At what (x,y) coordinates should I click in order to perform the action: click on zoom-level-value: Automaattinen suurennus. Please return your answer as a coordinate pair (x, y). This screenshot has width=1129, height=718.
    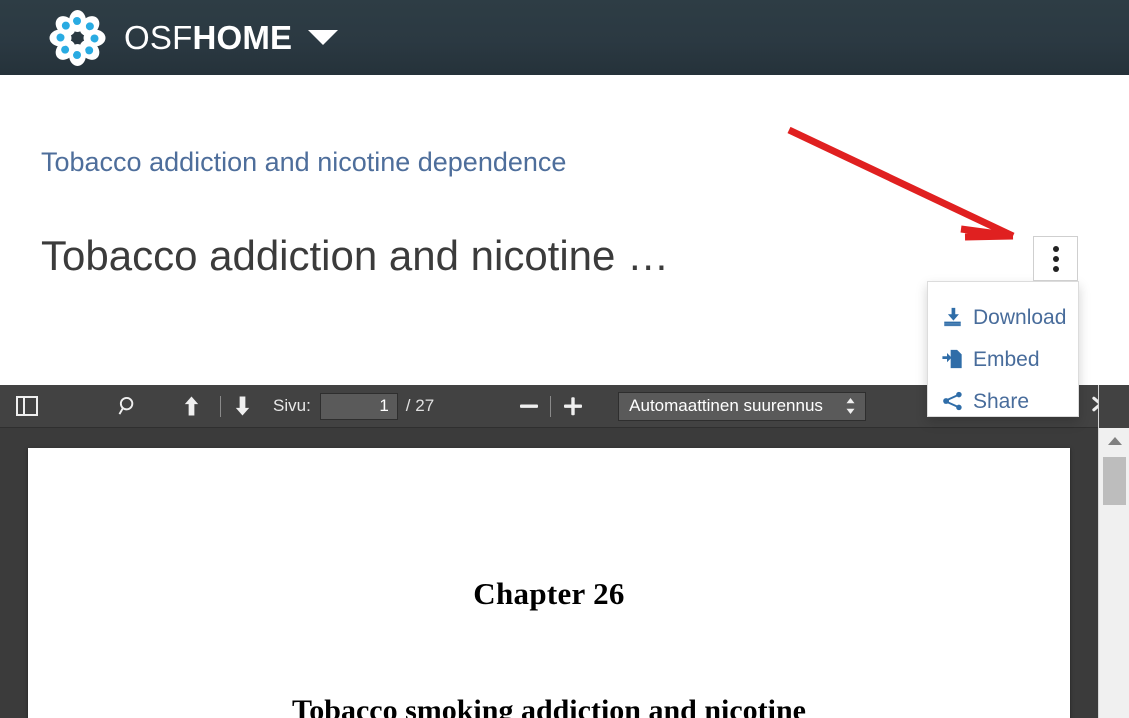
    Looking at the image, I should click on (726, 405).